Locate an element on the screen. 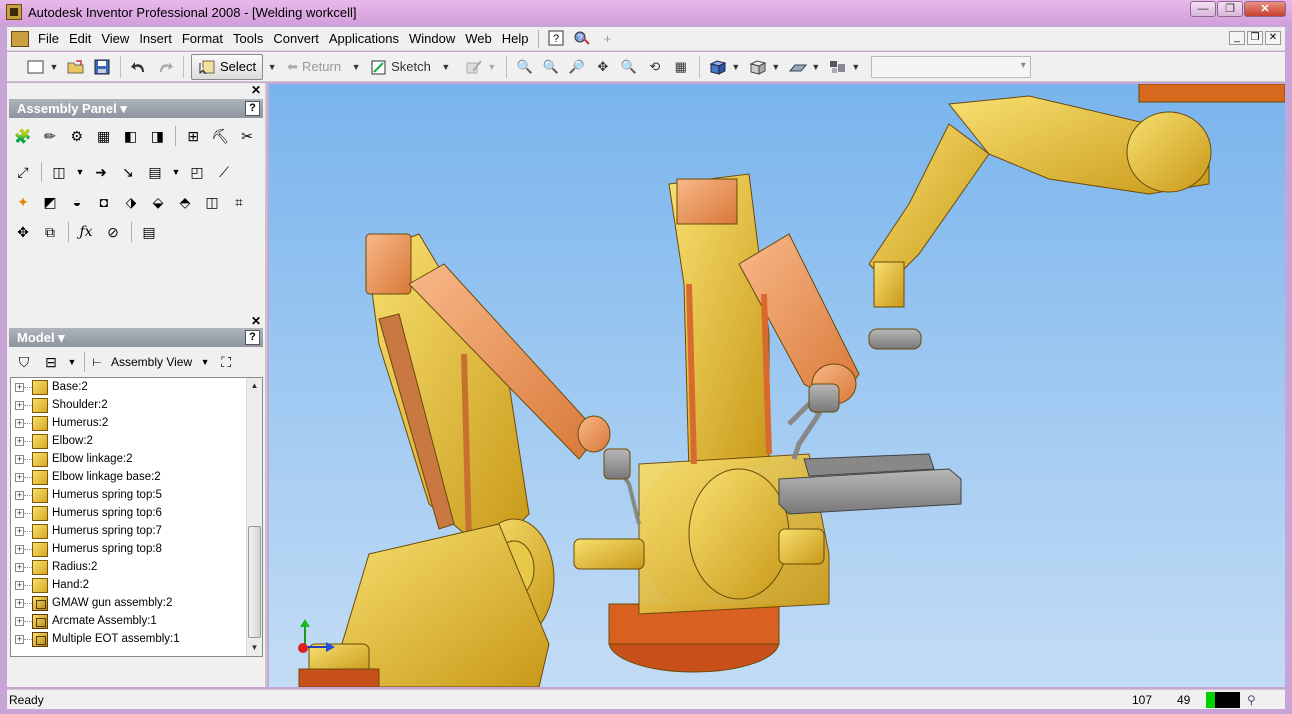 The width and height of the screenshot is (1292, 714). return-dropdown: ▼ is located at coordinates (356, 67).